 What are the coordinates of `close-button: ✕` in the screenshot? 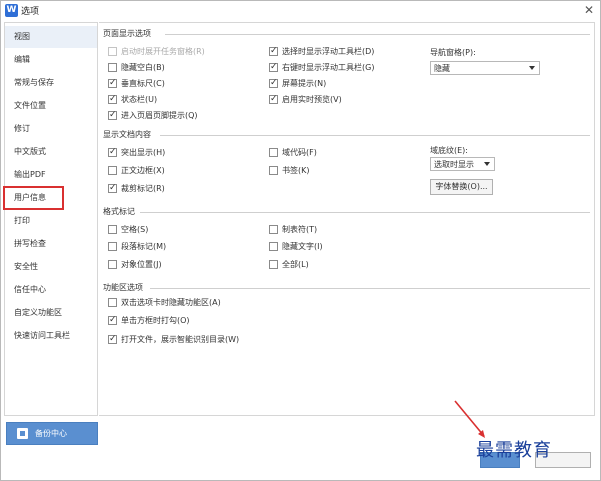 It's located at (589, 10).